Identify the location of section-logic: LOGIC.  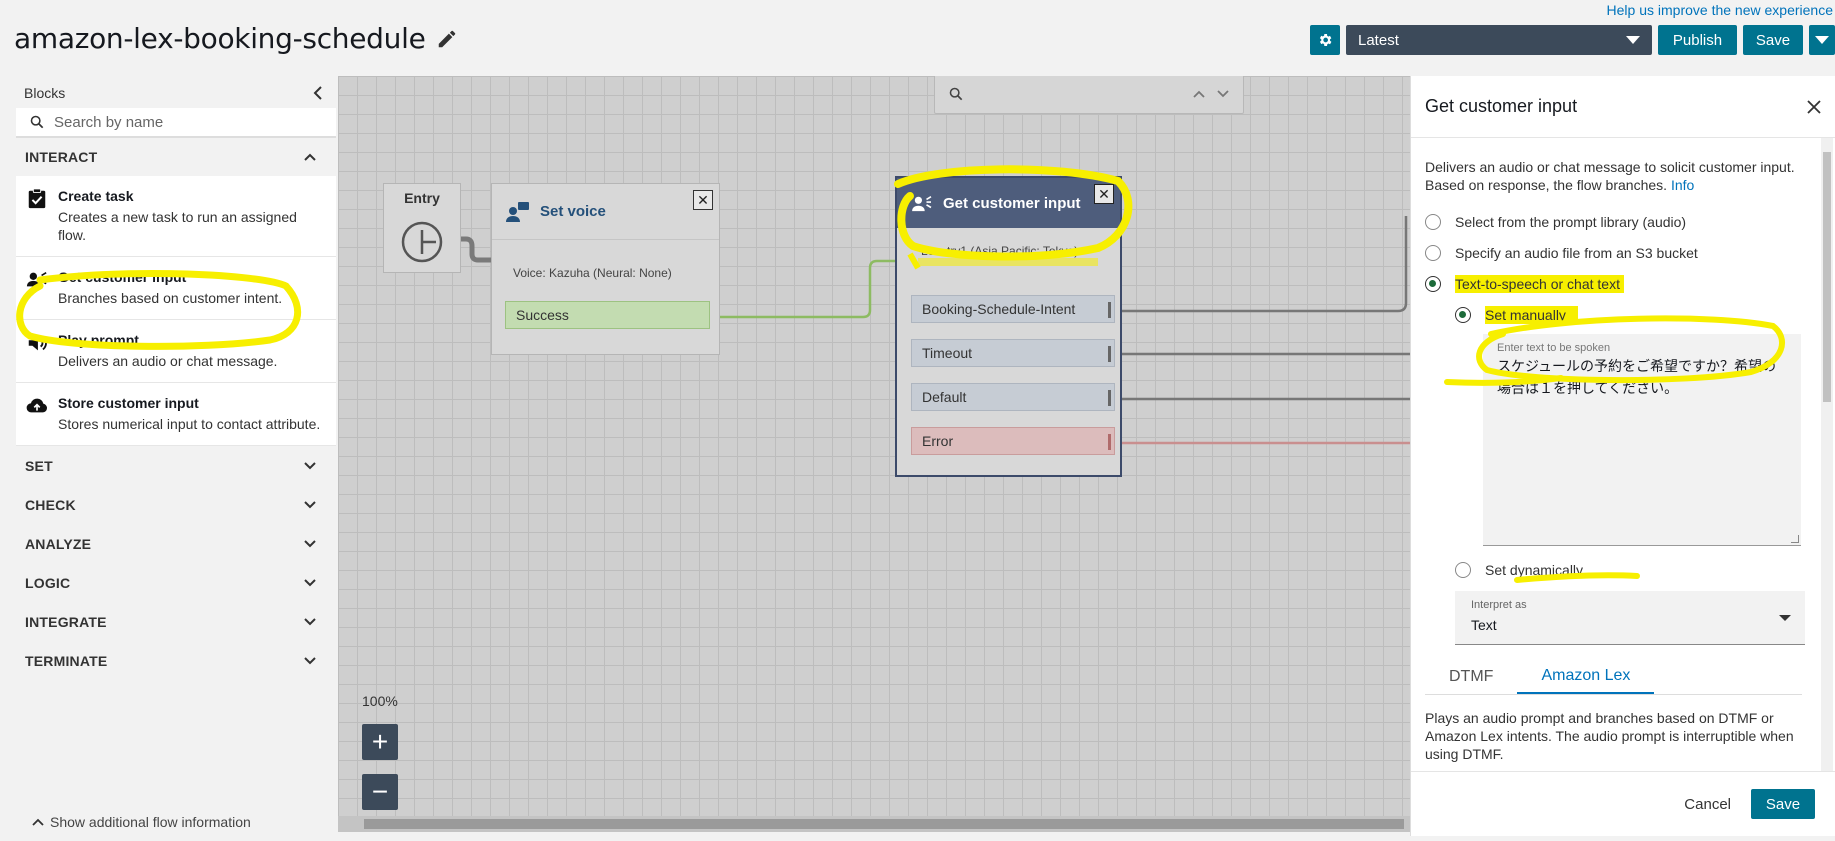
(176, 582).